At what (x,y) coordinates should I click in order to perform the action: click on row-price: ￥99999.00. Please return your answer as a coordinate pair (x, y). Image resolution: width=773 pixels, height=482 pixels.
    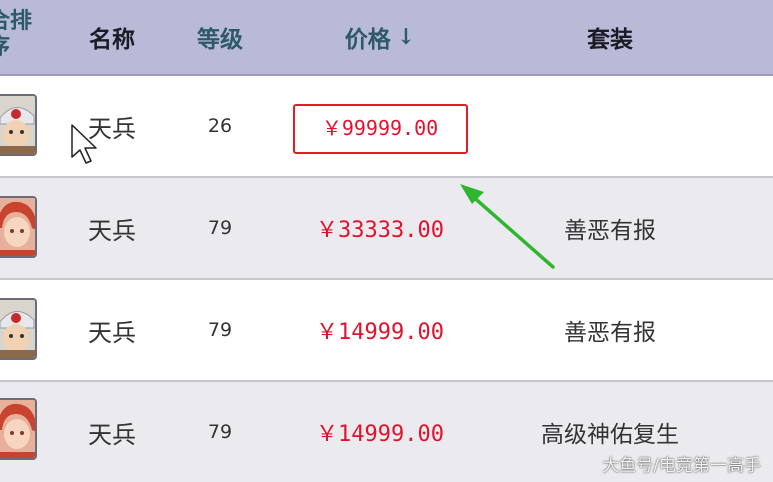
    Looking at the image, I should click on (380, 127).